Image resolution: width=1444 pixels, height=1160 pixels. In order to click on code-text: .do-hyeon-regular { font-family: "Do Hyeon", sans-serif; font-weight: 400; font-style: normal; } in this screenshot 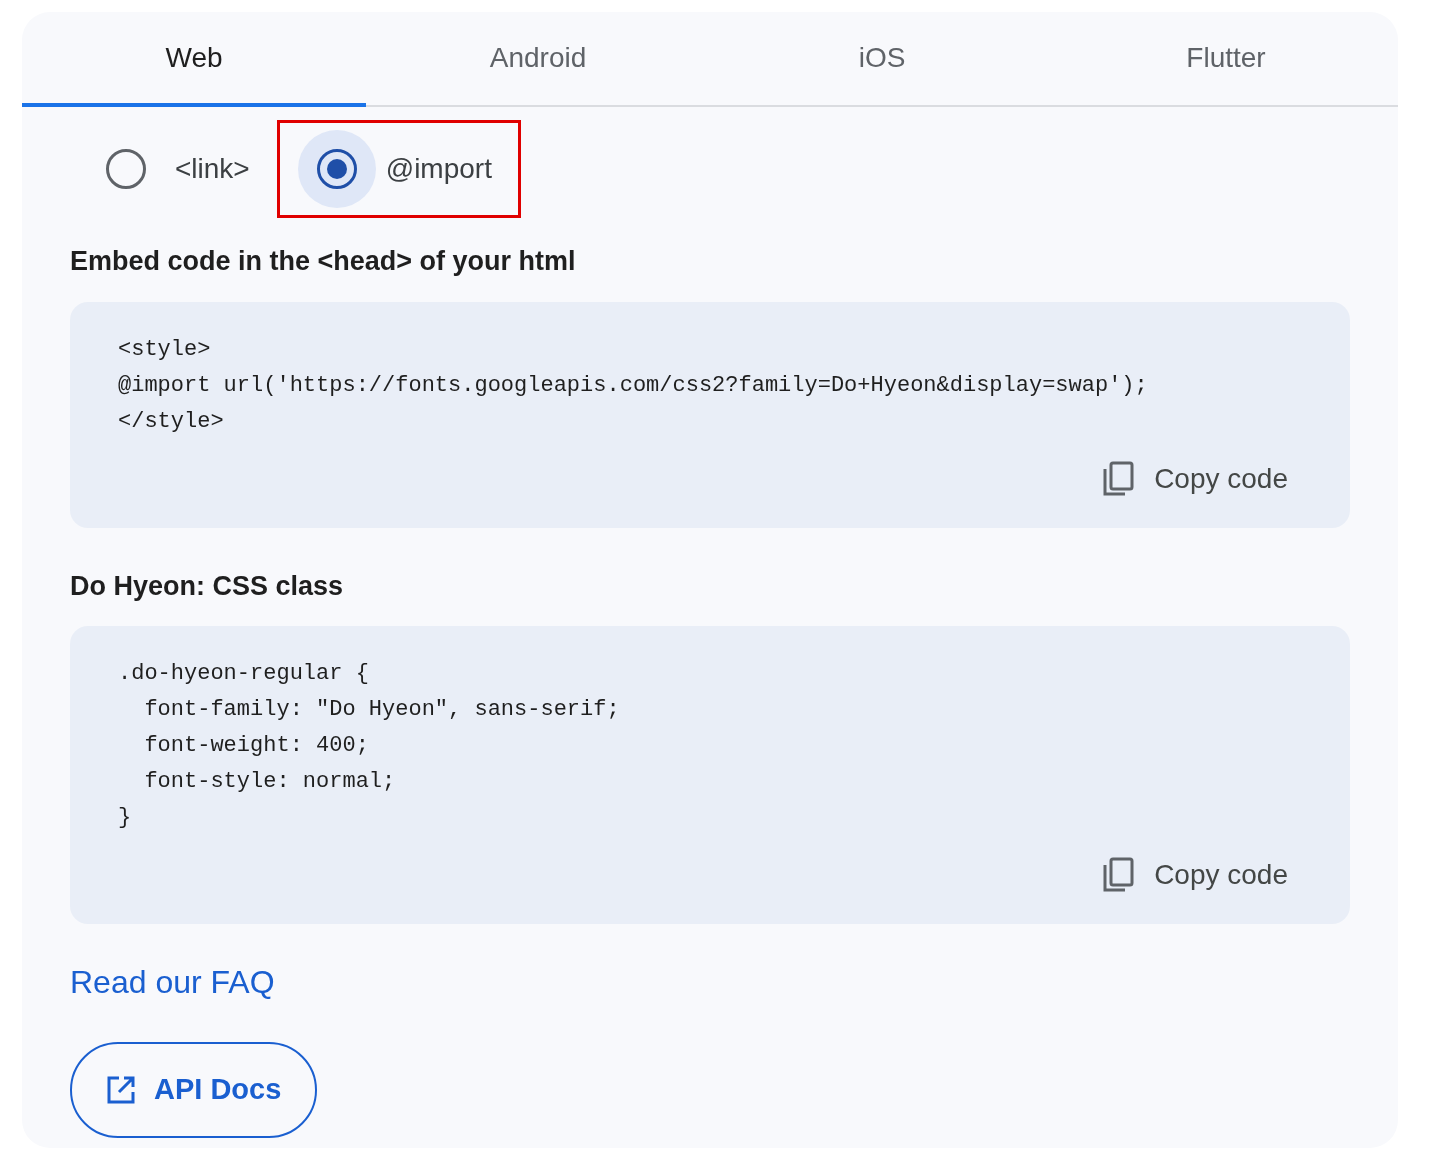, I will do `click(369, 746)`.